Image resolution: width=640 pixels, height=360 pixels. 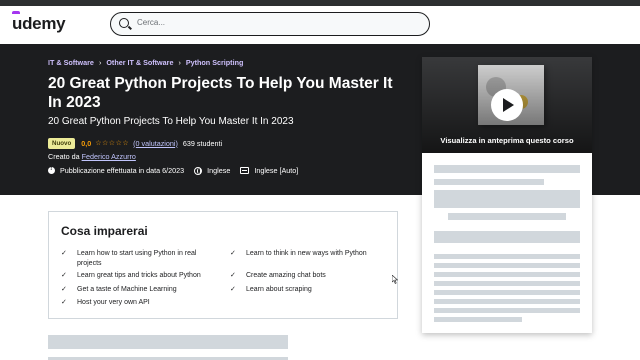 I want to click on course-preview: Visualizza in anteprima questo corso, so click(x=507, y=105).